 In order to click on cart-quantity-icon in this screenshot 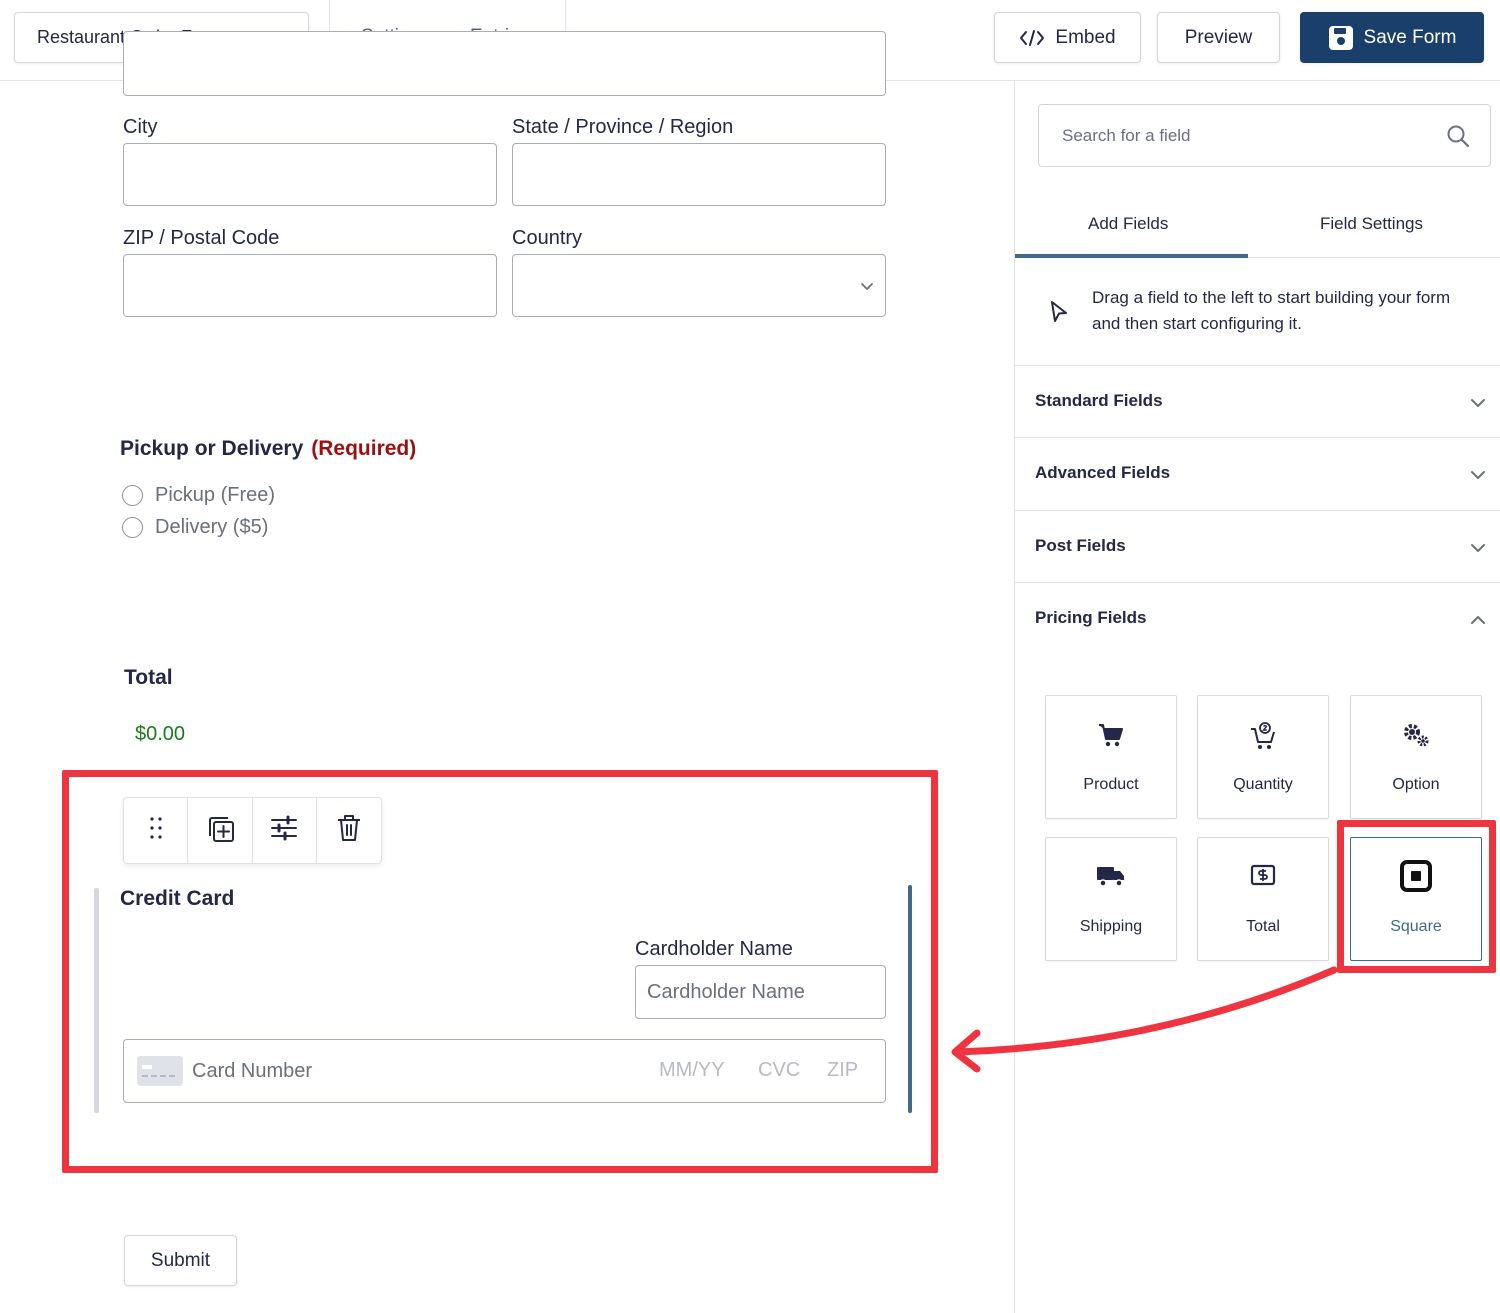, I will do `click(1263, 736)`.